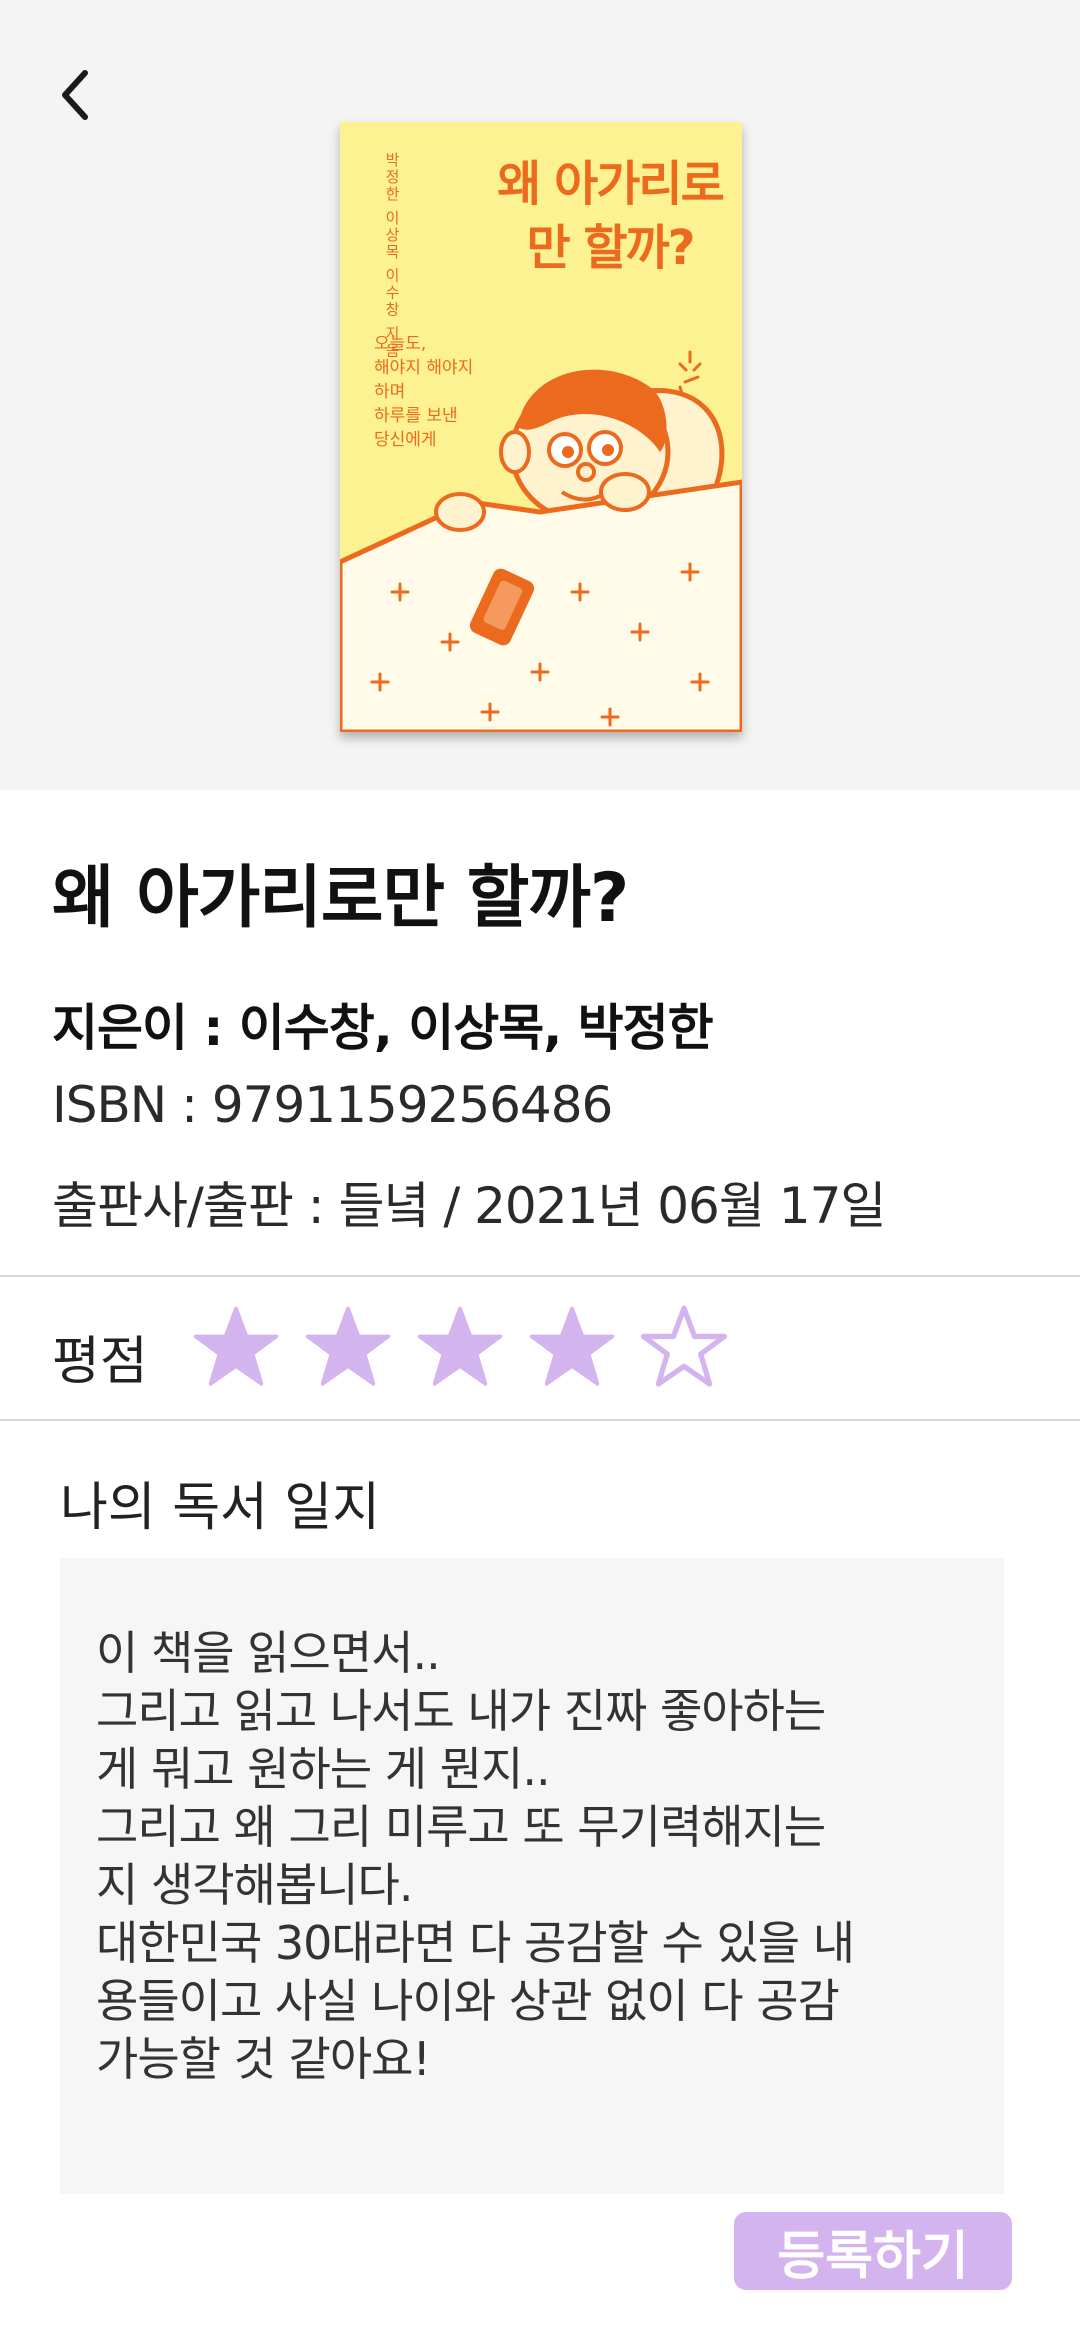  Describe the element at coordinates (332, 1105) in the screenshot. I see `book-isbn: ISBN : 9791159256486` at that location.